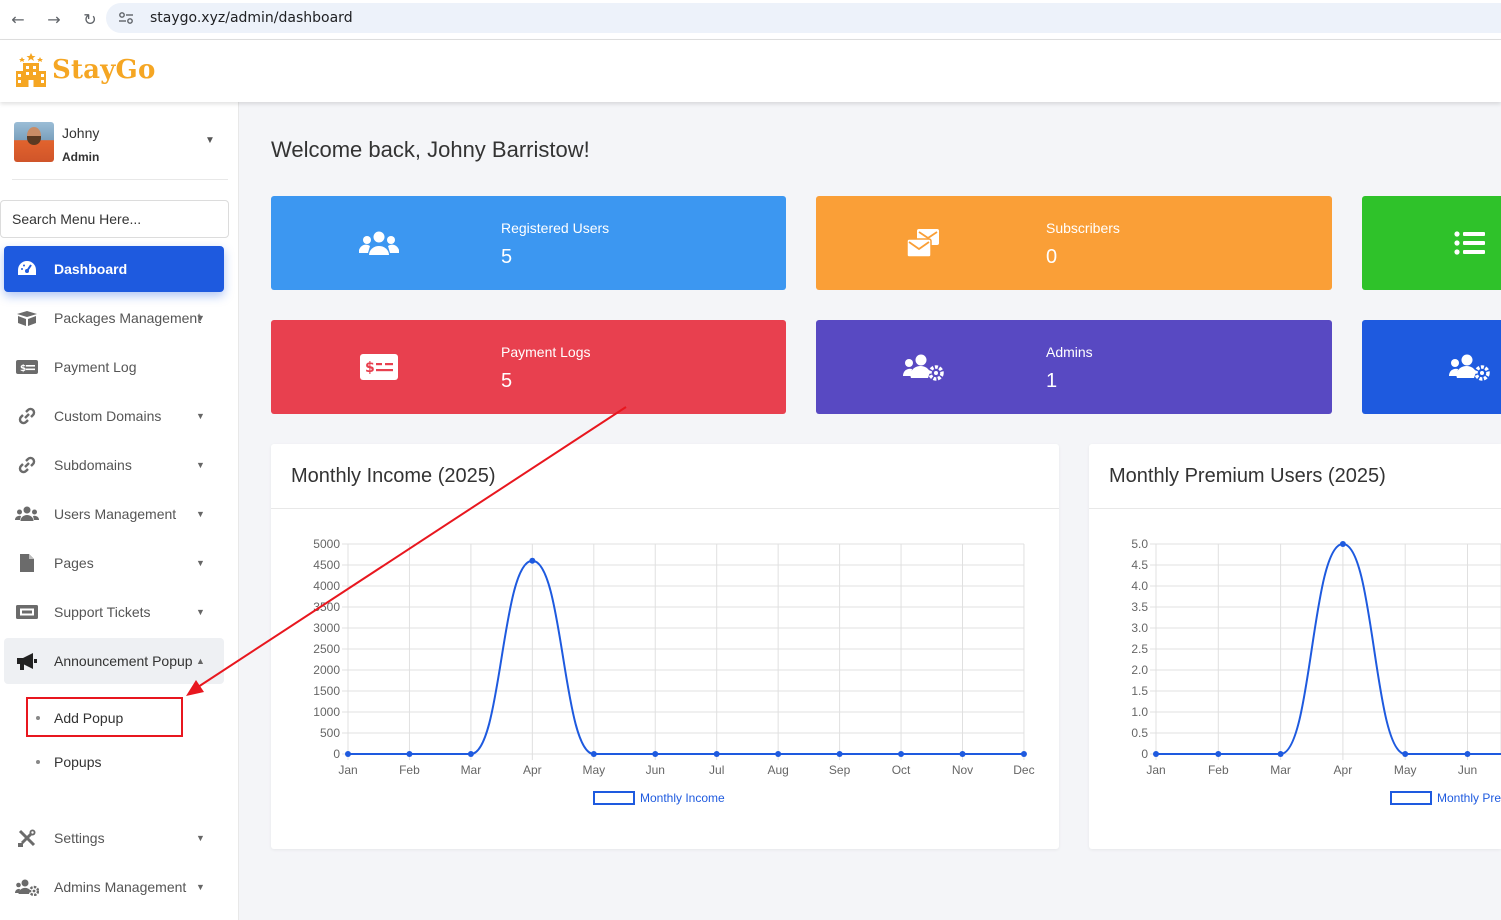 This screenshot has width=1501, height=920. I want to click on page-title: Welcome back, Johny Barristow!, so click(430, 149).